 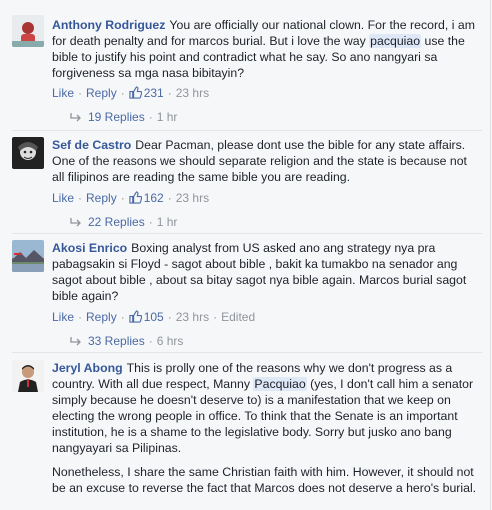 I want to click on comment-actions: Like · Reply · 231 · 23 hrs, so click(x=131, y=93).